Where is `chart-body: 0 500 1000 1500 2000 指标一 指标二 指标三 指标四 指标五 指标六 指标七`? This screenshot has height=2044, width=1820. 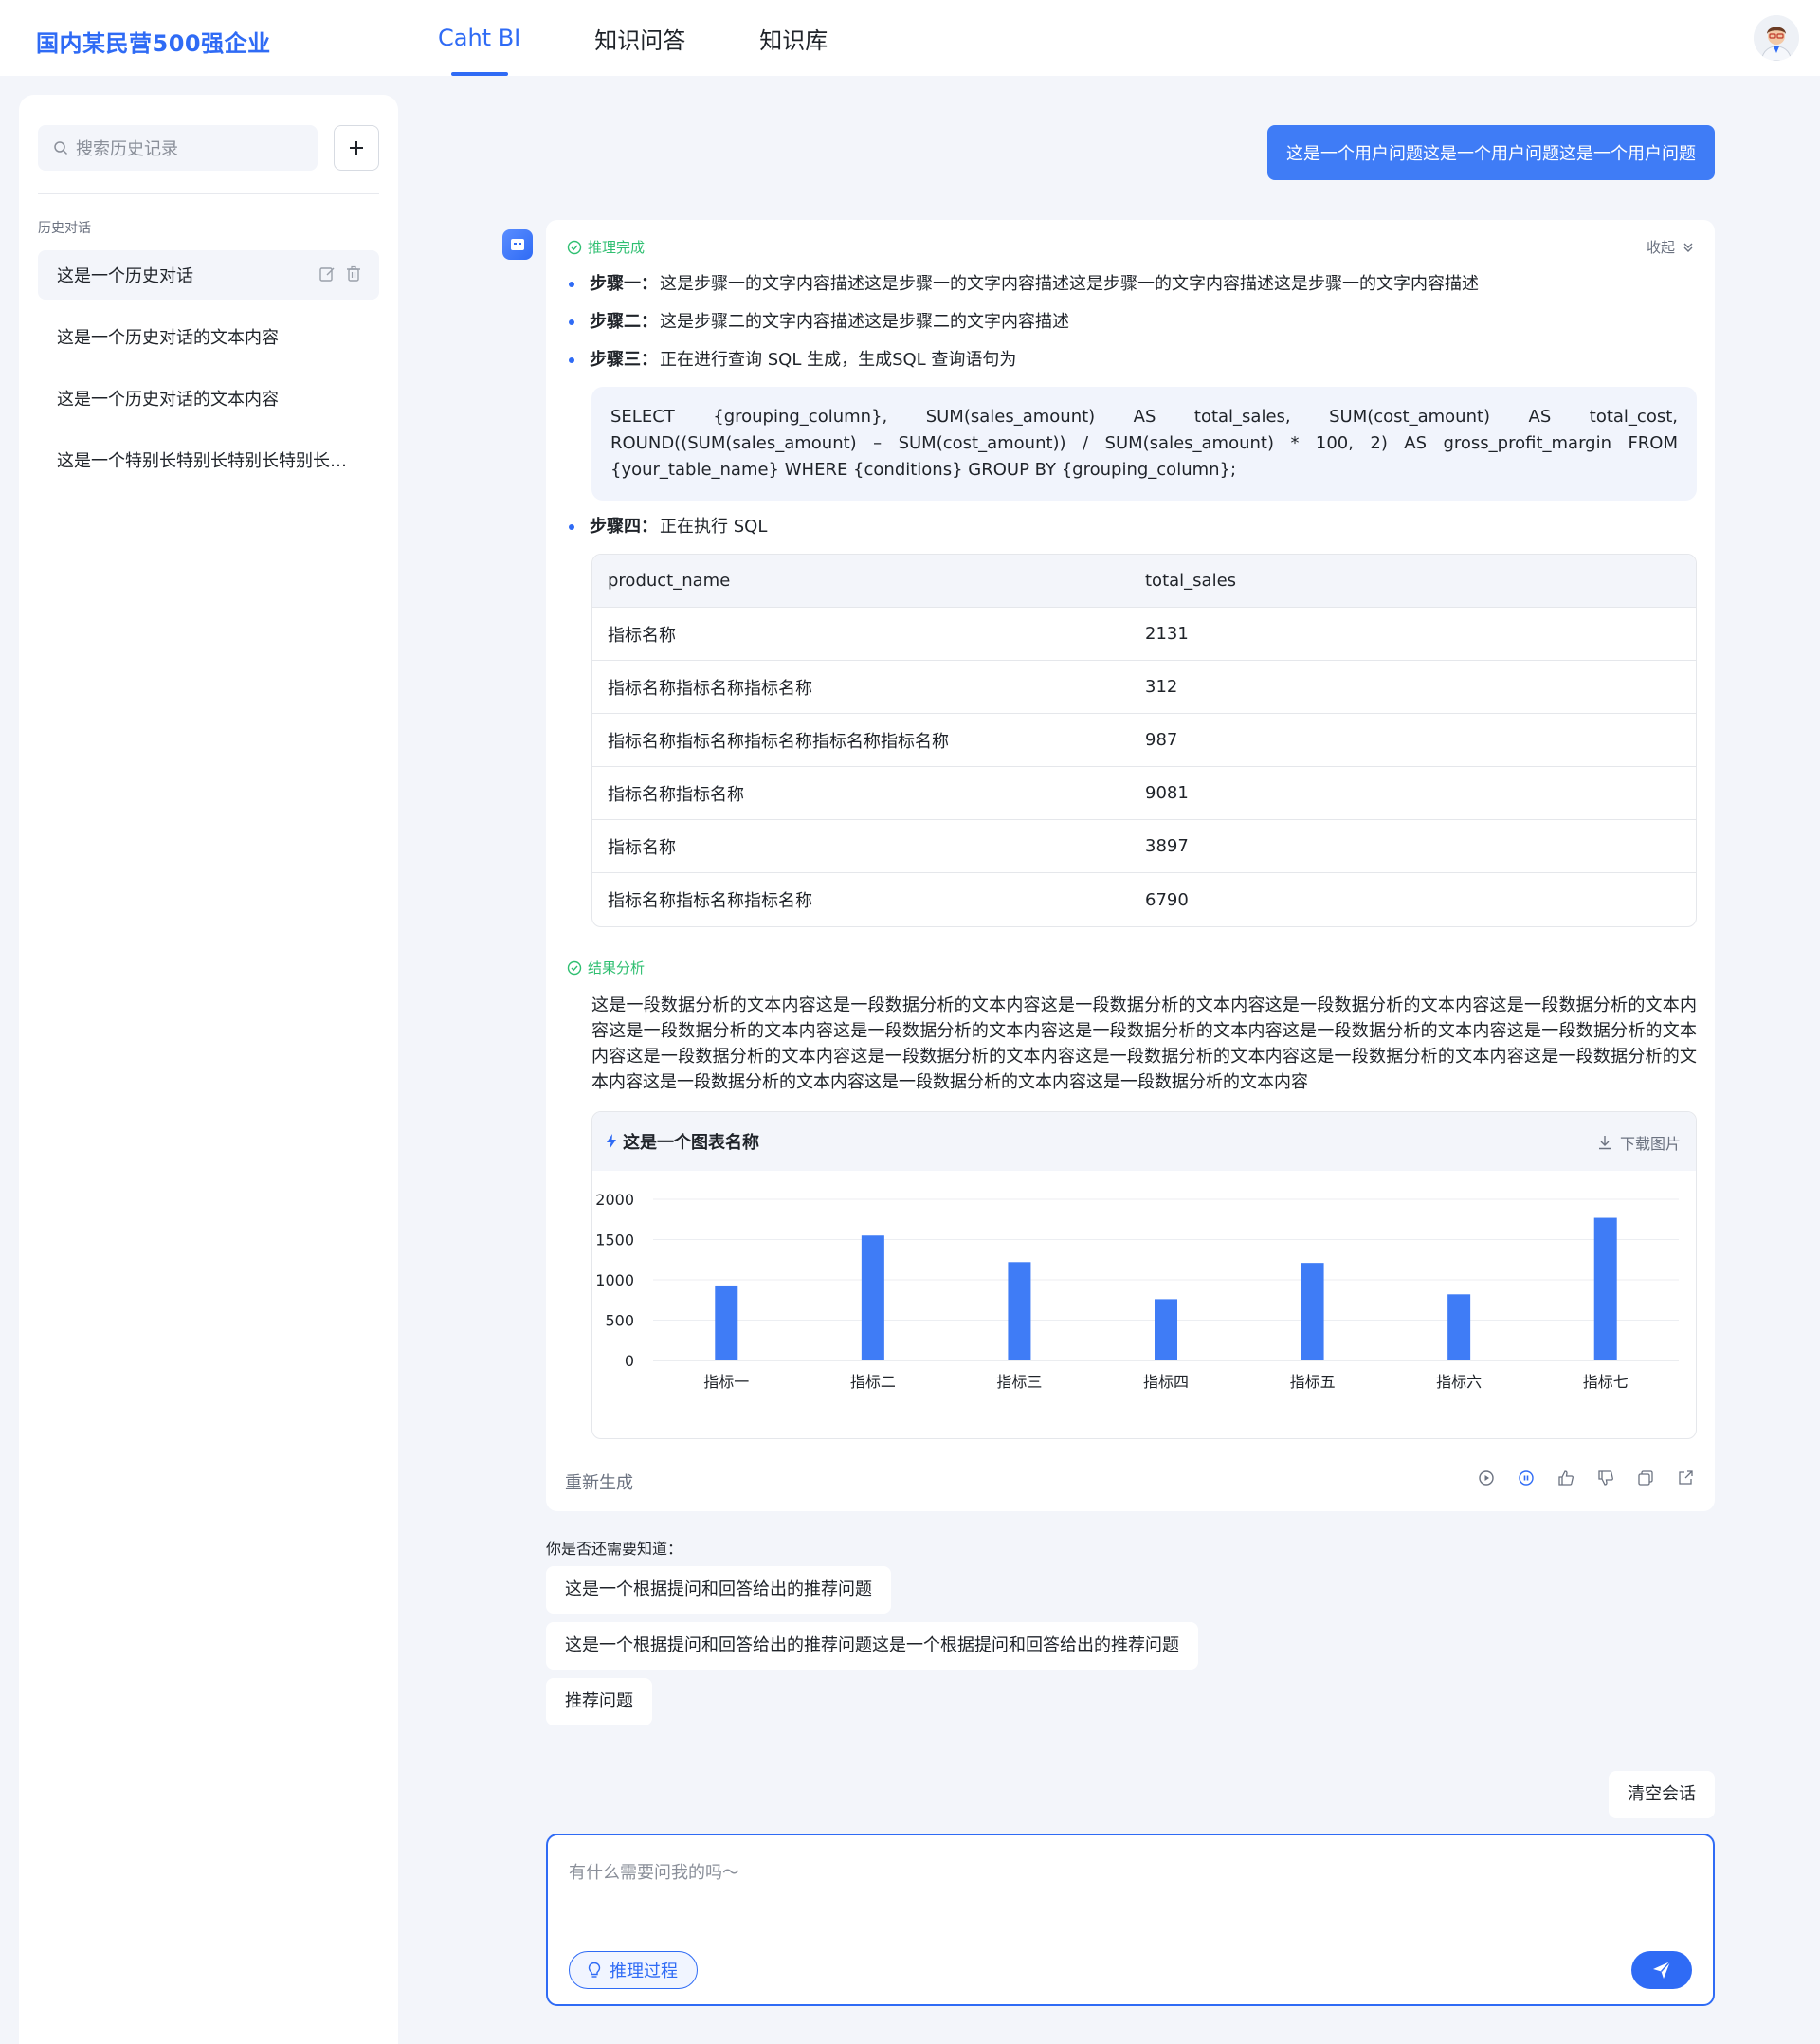 chart-body: 0 500 1000 1500 2000 指标一 指标二 指标三 指标四 指标五 指标六 指标七 is located at coordinates (1144, 1304).